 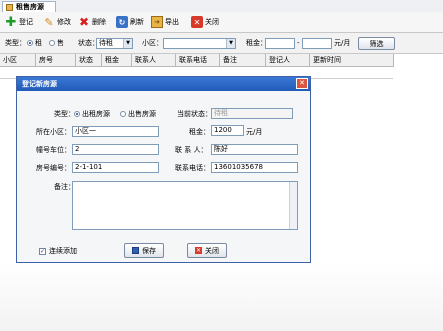 What do you see at coordinates (221, 149) in the screenshot?
I see `contact-field-value: 陈好` at bounding box center [221, 149].